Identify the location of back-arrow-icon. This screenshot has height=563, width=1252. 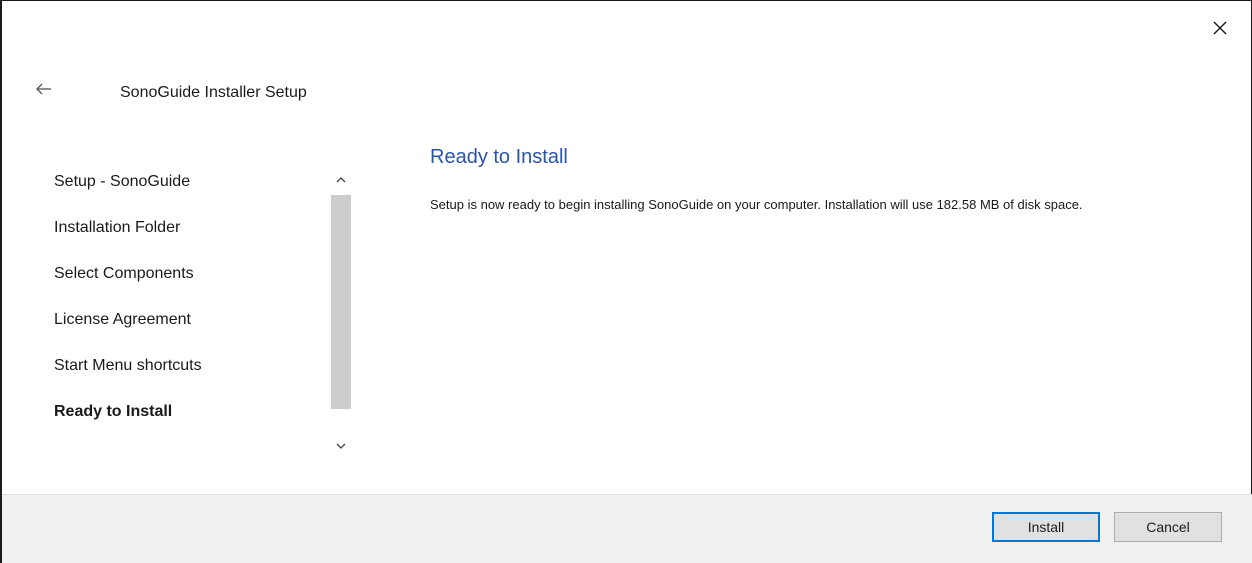
(43, 89).